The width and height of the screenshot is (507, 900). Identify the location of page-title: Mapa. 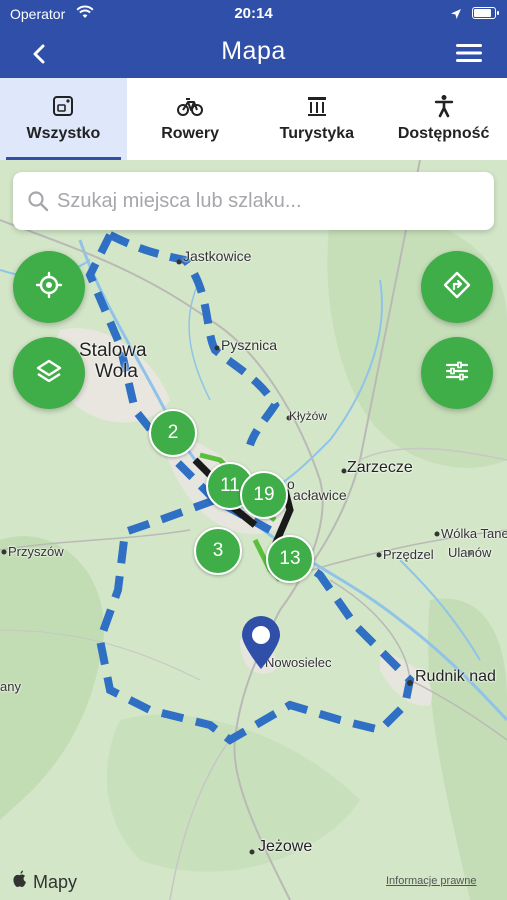
(253, 51).